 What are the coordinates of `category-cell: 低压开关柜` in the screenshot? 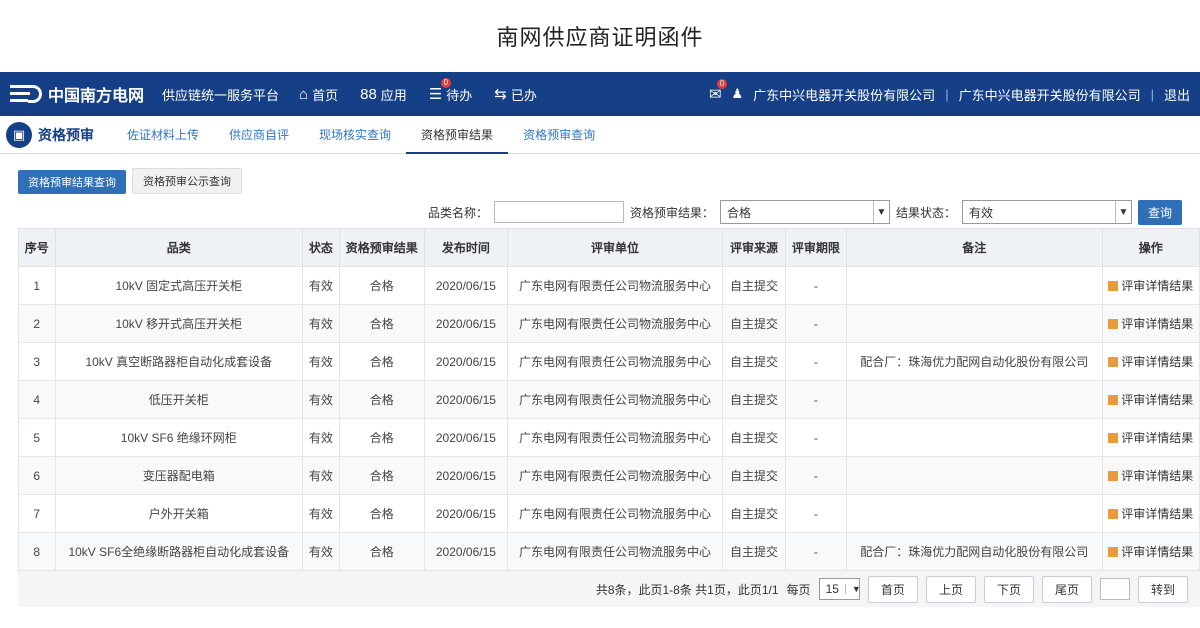 It's located at (179, 399).